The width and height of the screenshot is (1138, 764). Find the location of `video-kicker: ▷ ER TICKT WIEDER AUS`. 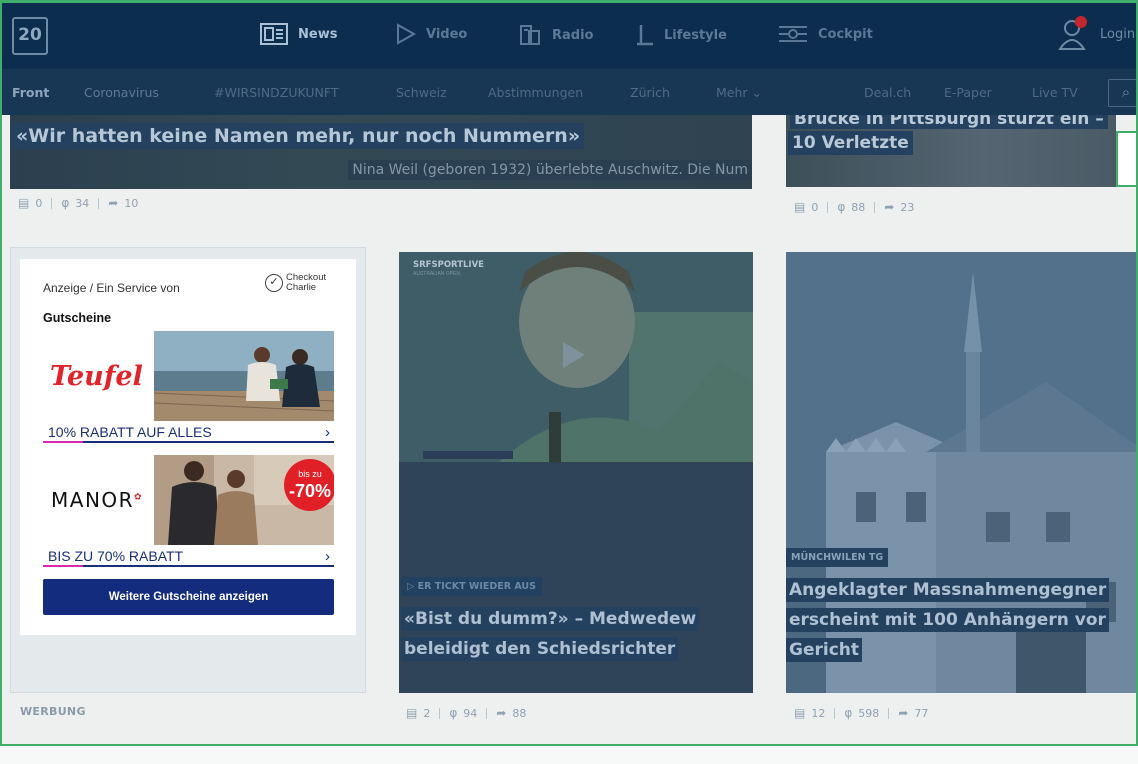

video-kicker: ▷ ER TICKT WIEDER AUS is located at coordinates (471, 586).